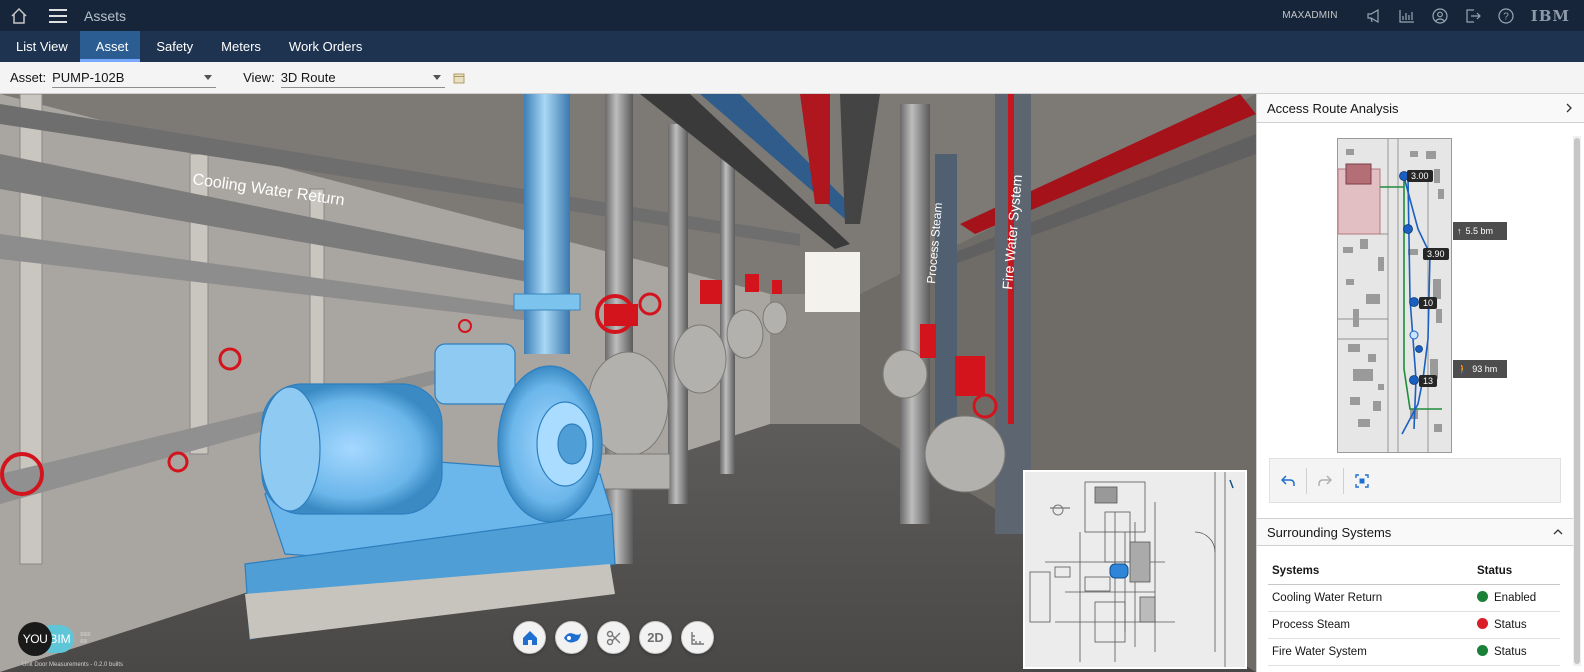  What do you see at coordinates (40, 46) in the screenshot?
I see `tab-list-view: List View` at bounding box center [40, 46].